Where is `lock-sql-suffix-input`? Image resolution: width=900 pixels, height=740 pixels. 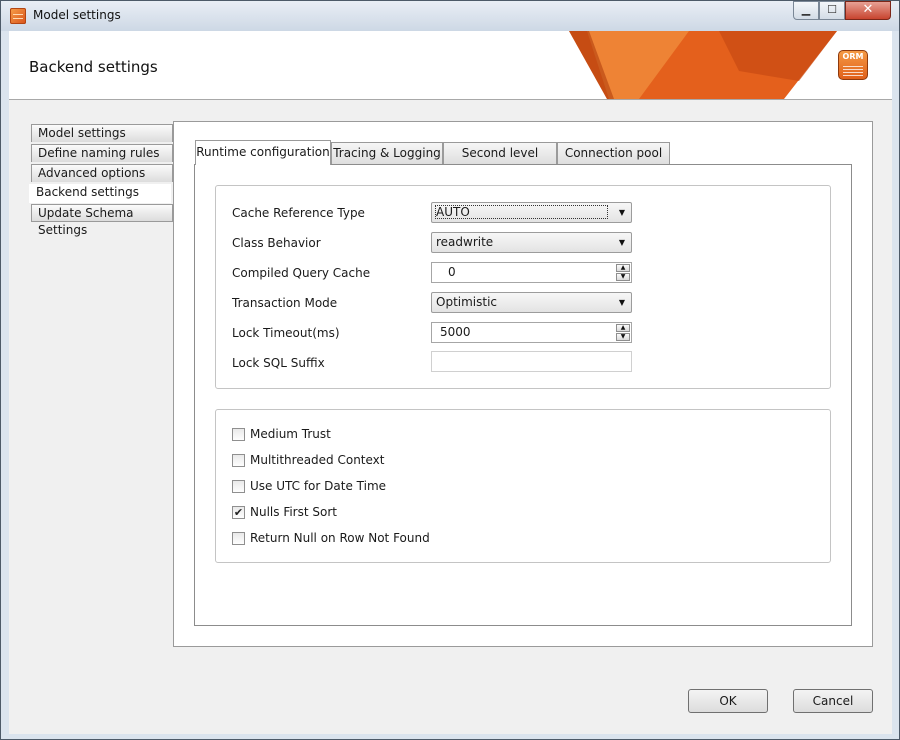 lock-sql-suffix-input is located at coordinates (531, 361).